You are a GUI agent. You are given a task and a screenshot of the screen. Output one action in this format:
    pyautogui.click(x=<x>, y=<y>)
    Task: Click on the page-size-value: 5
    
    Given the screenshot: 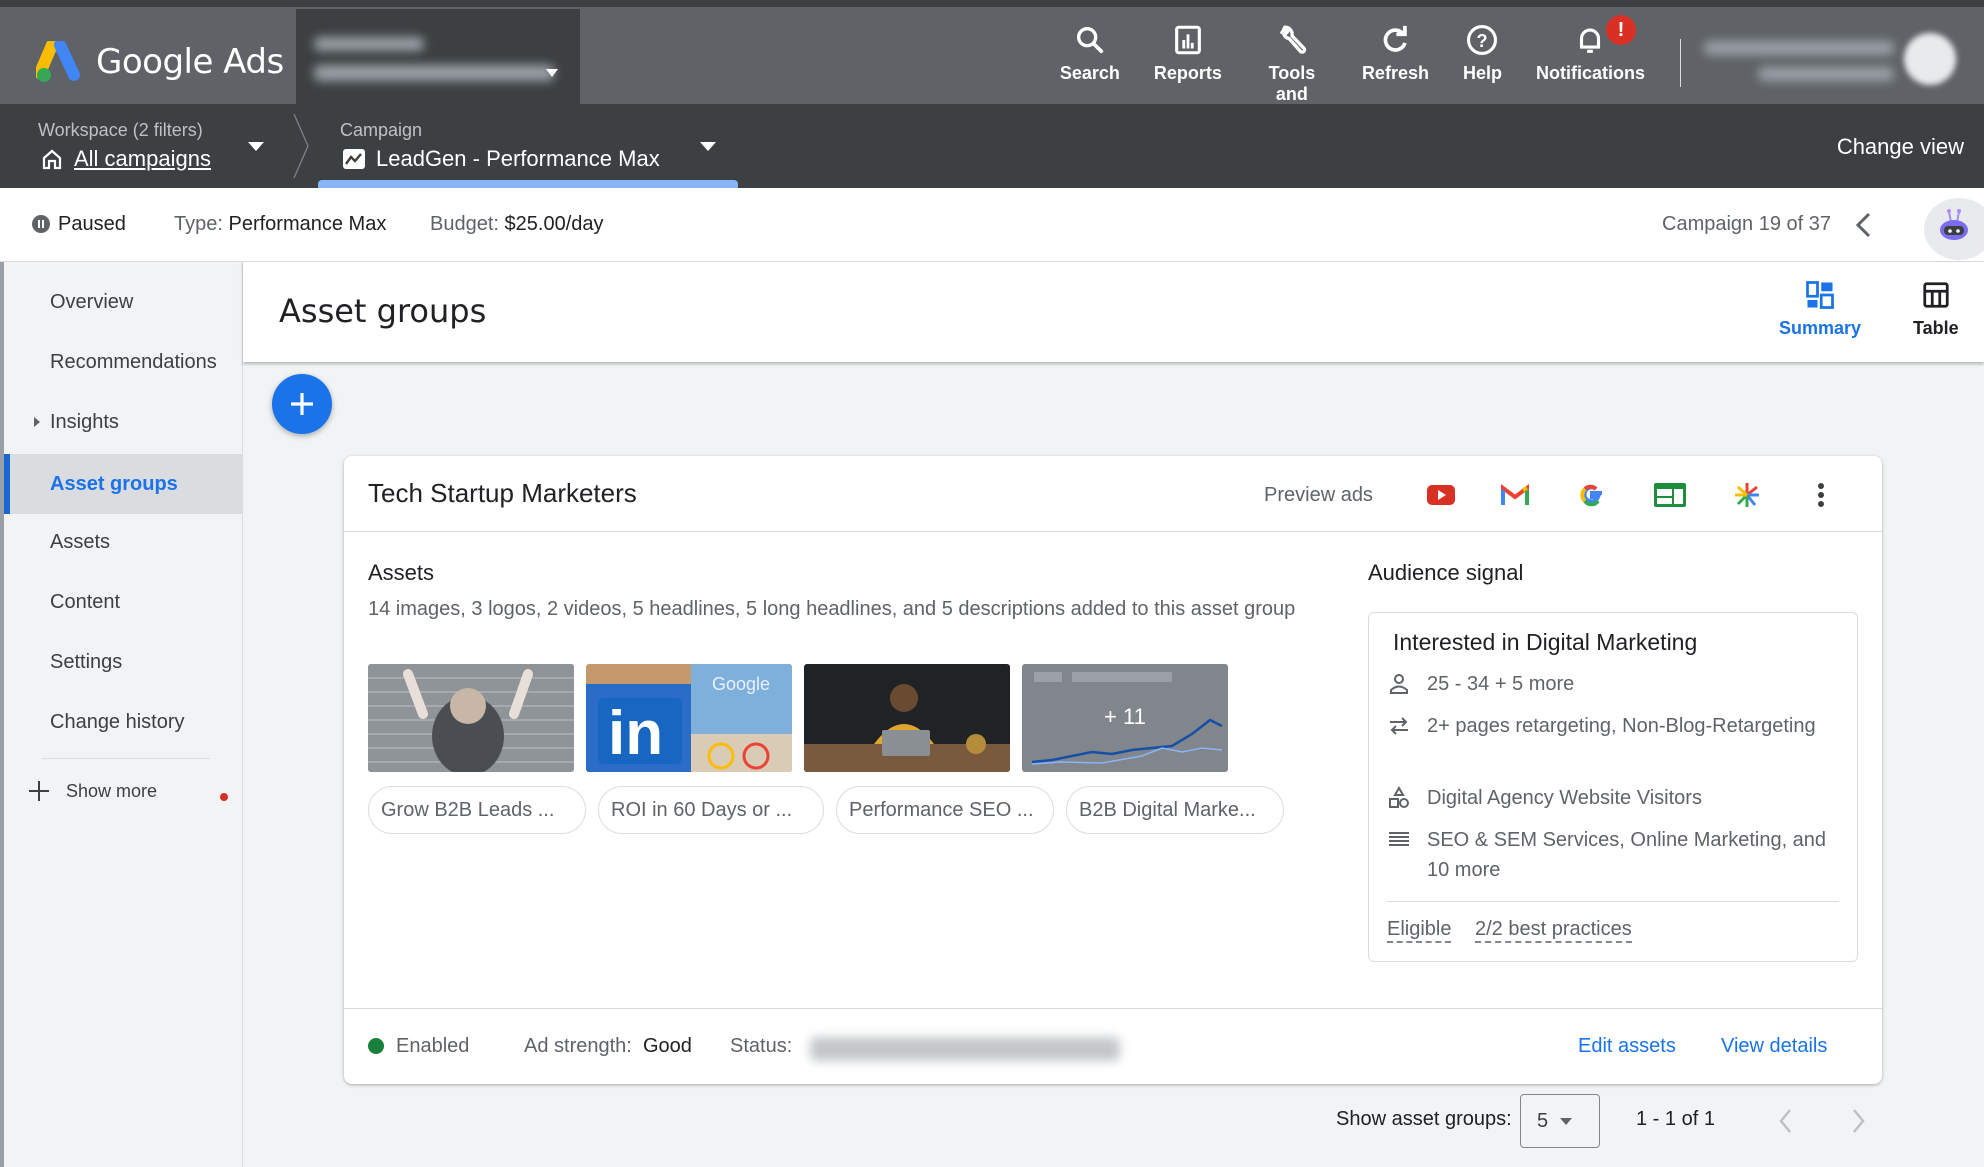 What is the action you would take?
    pyautogui.click(x=1543, y=1120)
    